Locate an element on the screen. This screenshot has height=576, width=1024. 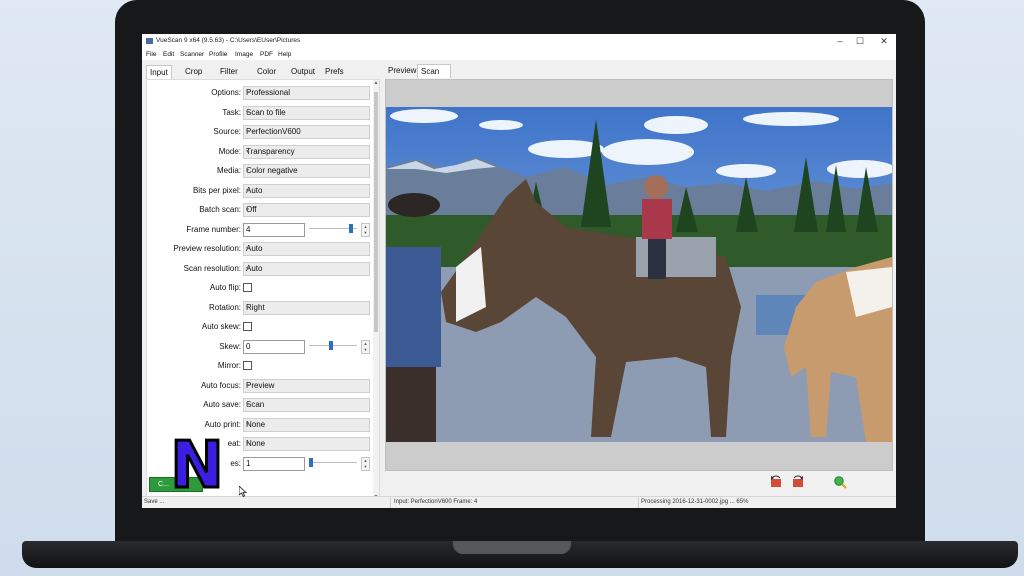
row-auto-flip: Auto flip: is located at coordinates (260, 288).